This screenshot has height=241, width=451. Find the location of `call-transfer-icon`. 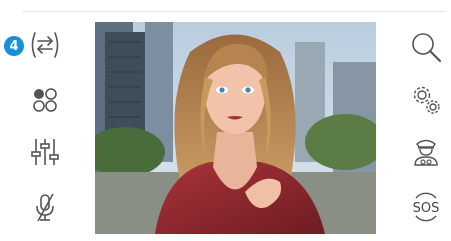

call-transfer-icon is located at coordinates (45, 45).